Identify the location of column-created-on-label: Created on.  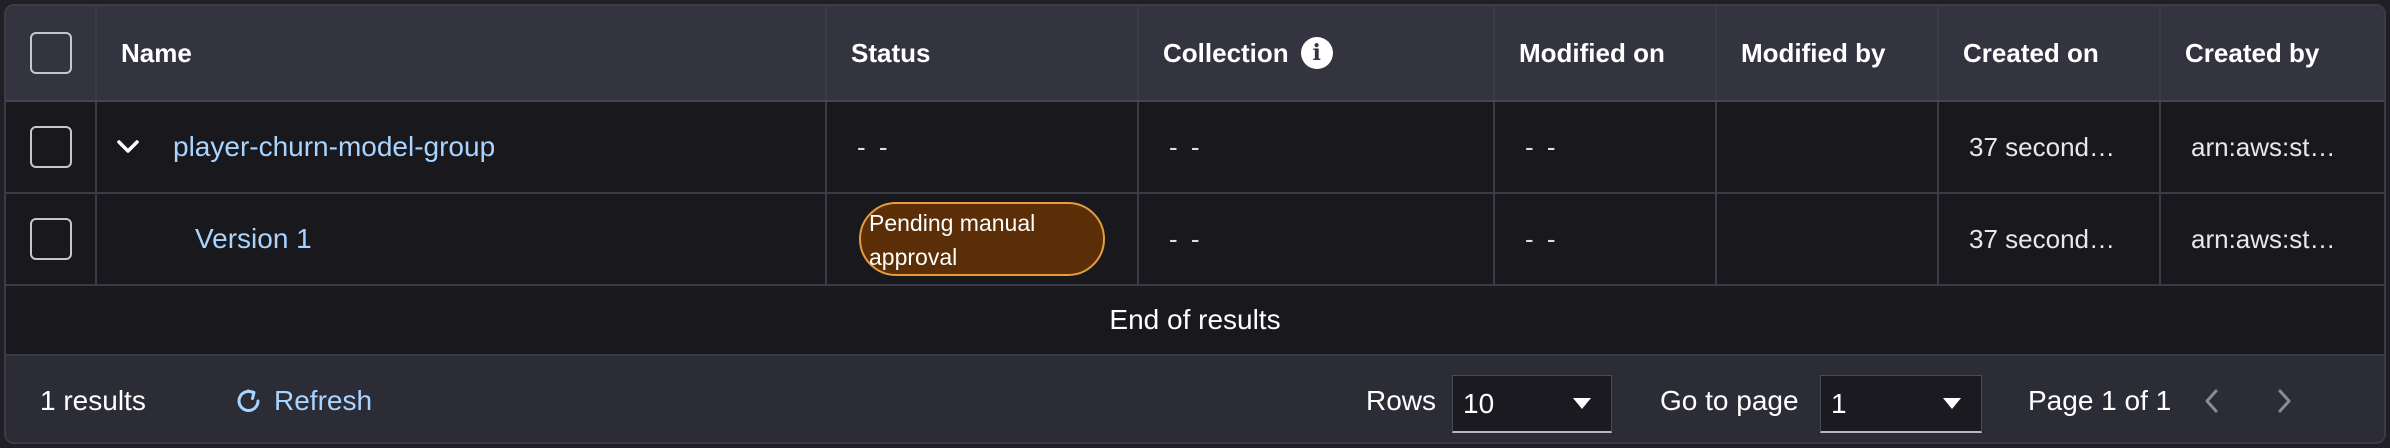
(2031, 52).